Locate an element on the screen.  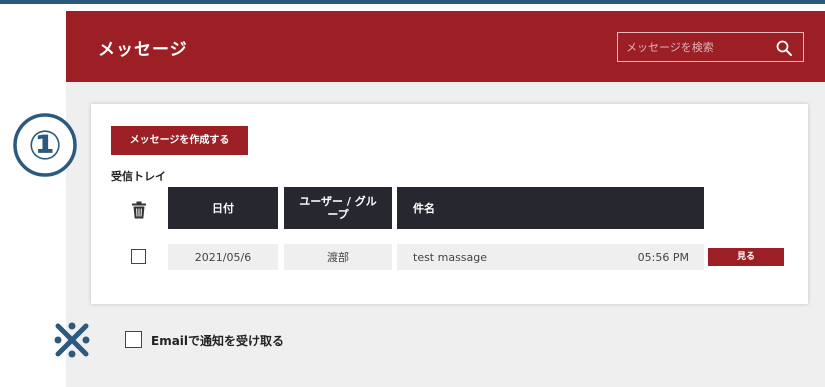
circled-number-text: ① is located at coordinates (45, 146).